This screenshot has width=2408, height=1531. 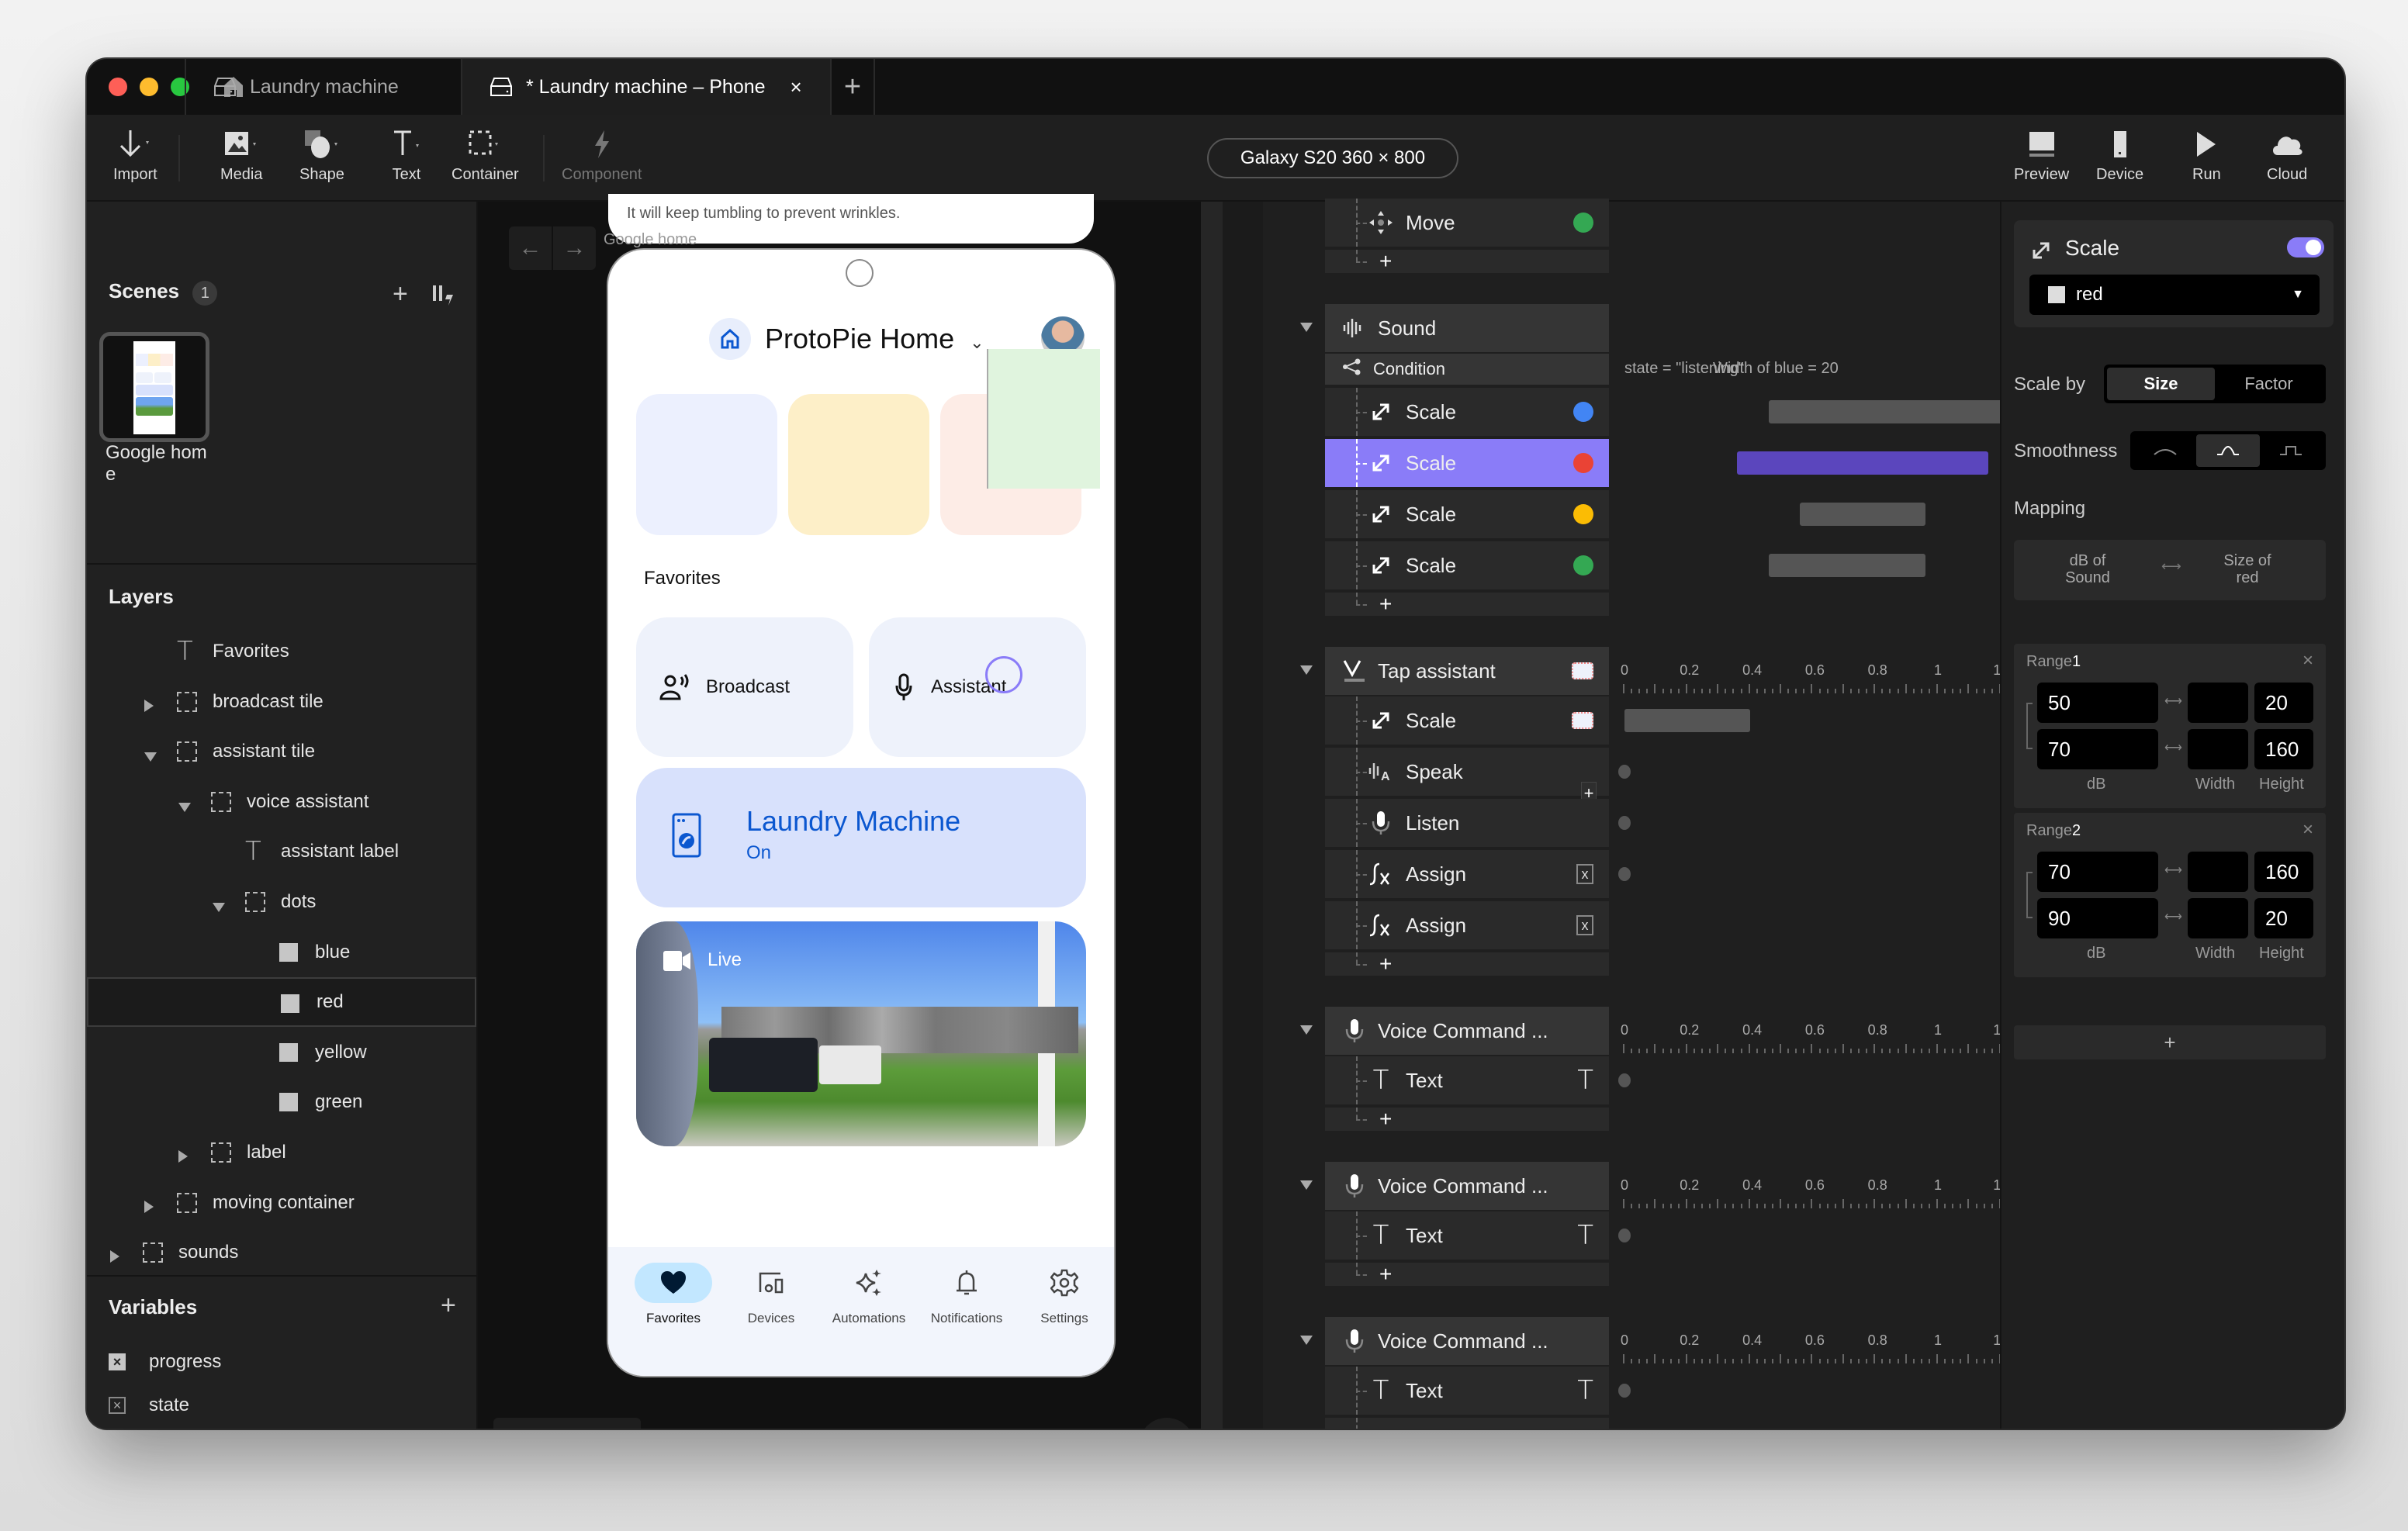 I want to click on cloud-button: Cloud, so click(x=2287, y=155).